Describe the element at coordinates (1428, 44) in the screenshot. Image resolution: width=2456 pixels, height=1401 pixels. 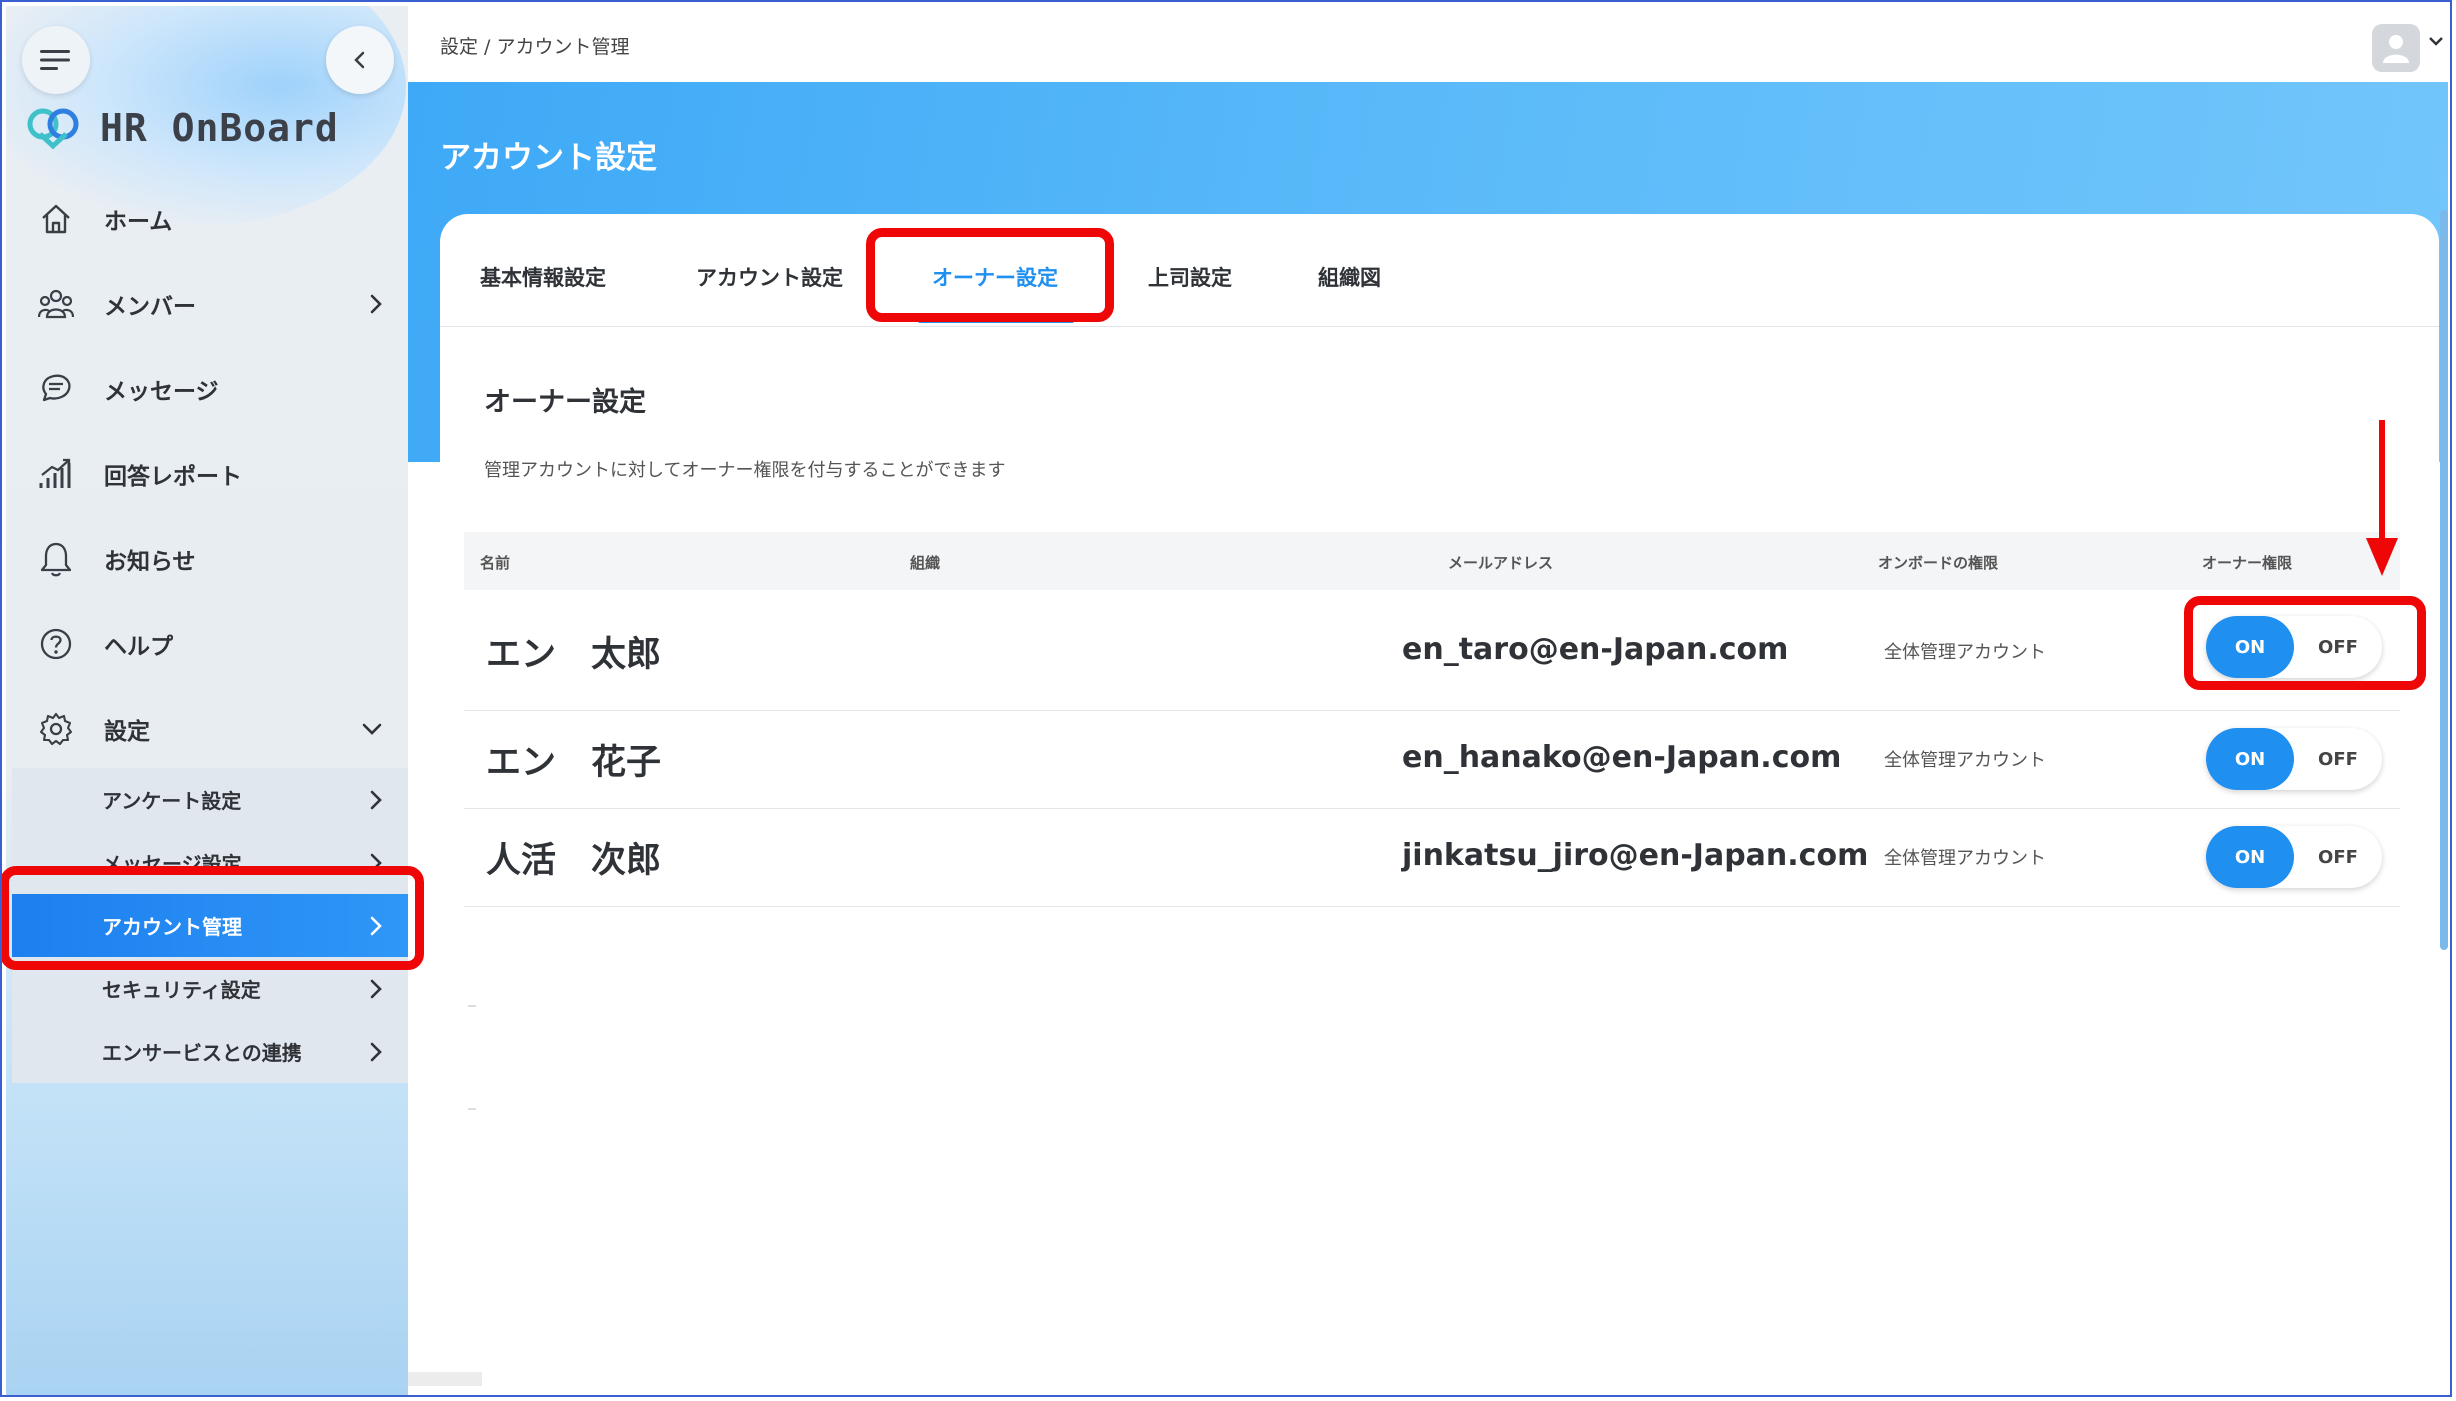
I see `top-bar: 設定 / アカウント管理` at that location.